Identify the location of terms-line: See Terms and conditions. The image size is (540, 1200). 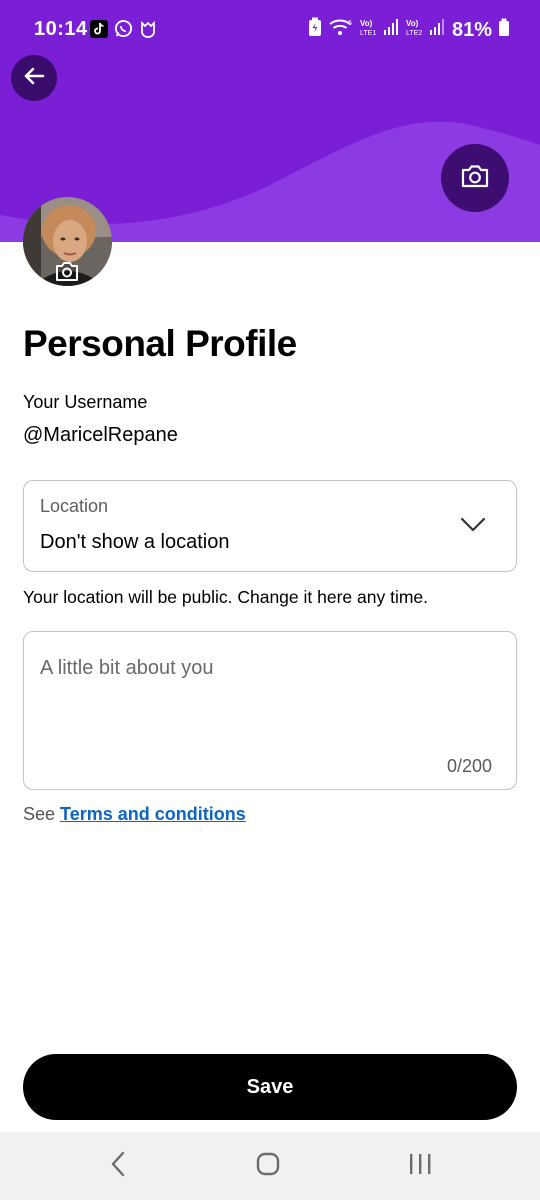
(134, 814).